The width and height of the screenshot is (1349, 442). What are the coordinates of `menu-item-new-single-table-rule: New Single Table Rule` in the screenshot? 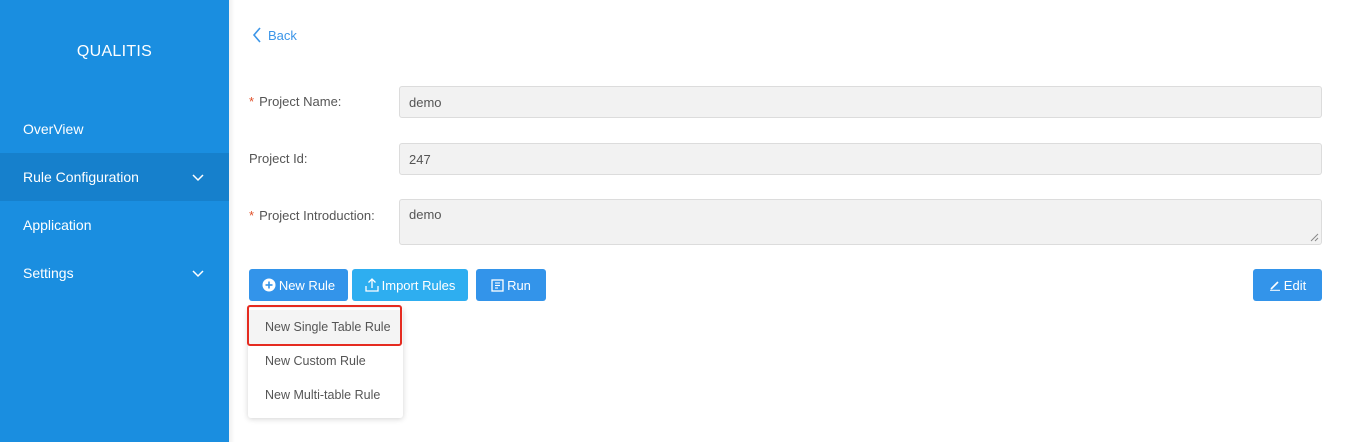 It's located at (325, 327).